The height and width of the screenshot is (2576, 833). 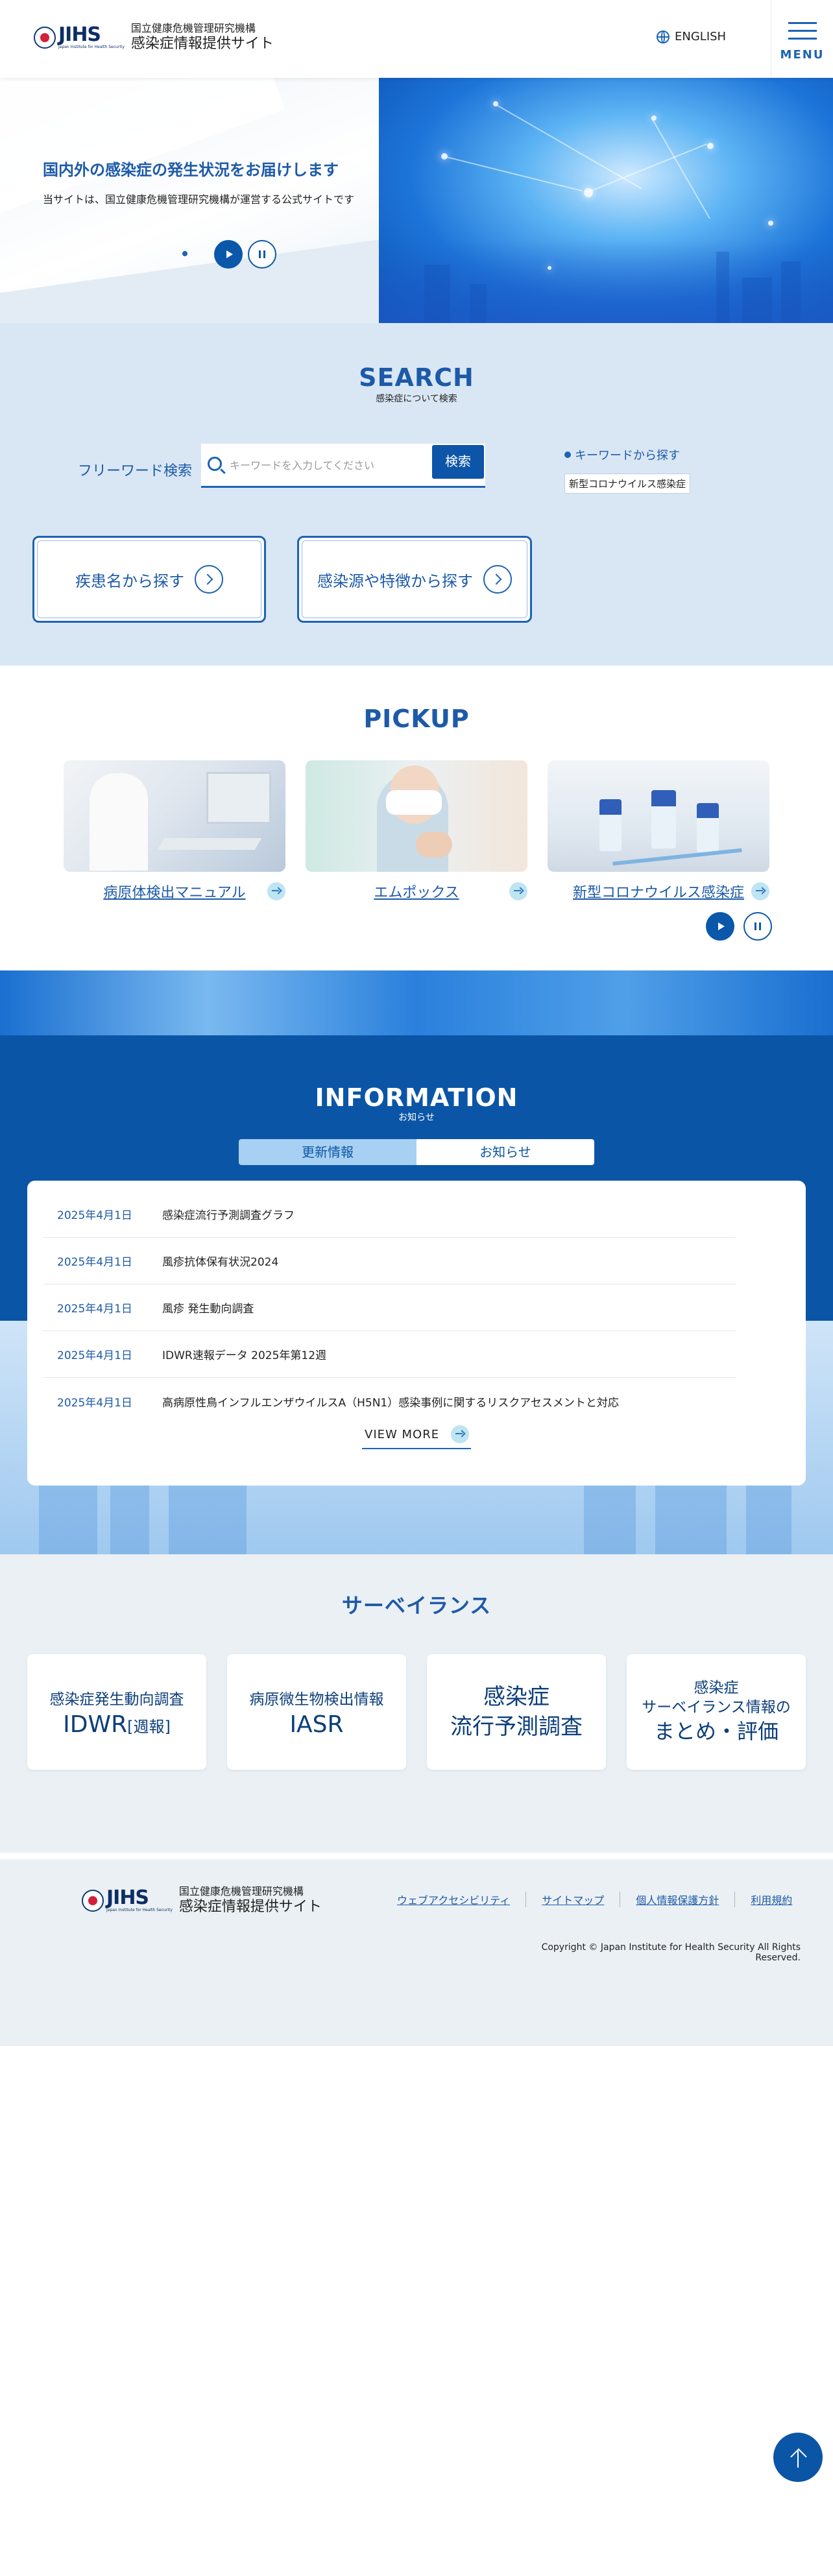 What do you see at coordinates (389, 1214) in the screenshot?
I see `news-item: 2025年4月1日 感染症流行予測調査グラフ` at bounding box center [389, 1214].